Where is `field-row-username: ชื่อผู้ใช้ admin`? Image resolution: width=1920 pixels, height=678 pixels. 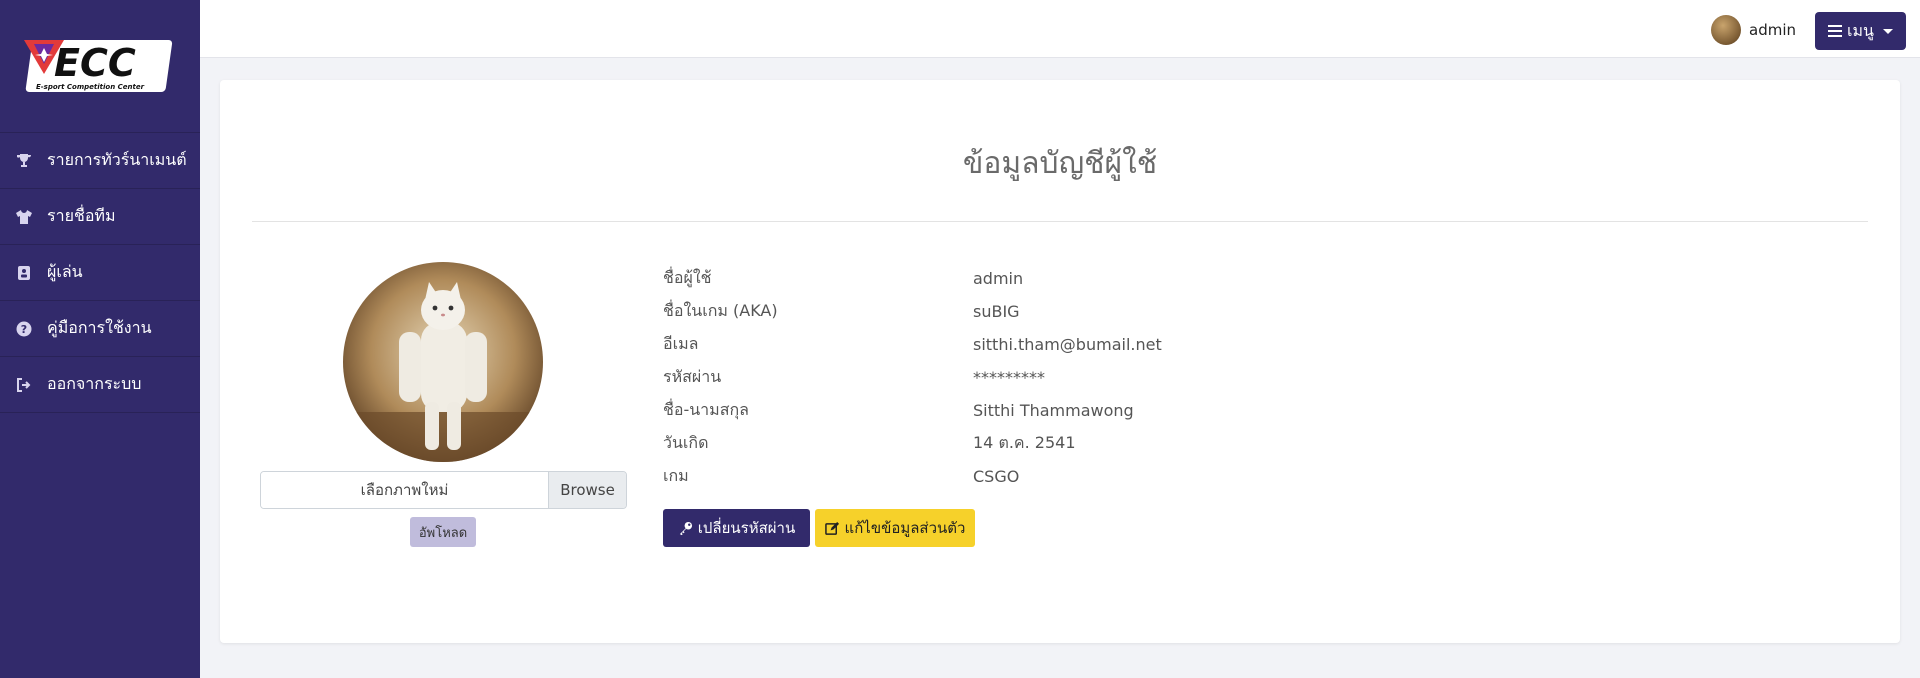
field-row-username: ชื่อผู้ใช้ admin is located at coordinates (912, 278).